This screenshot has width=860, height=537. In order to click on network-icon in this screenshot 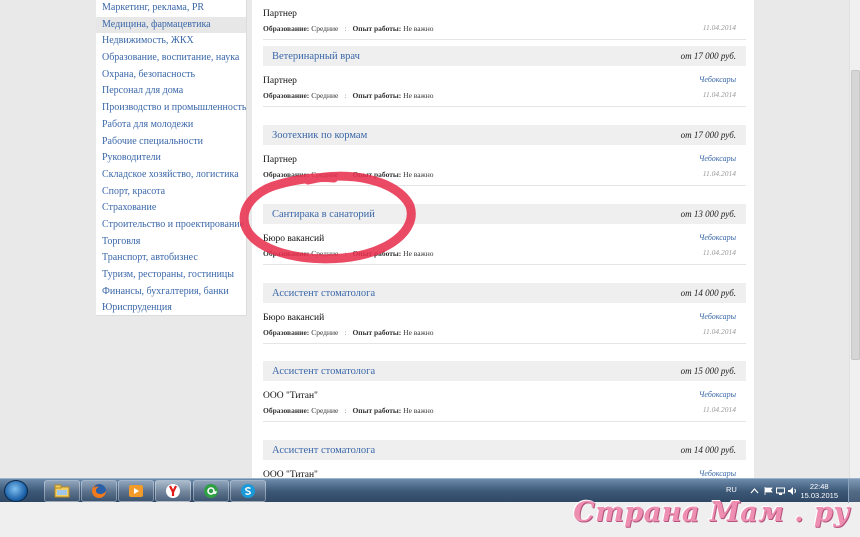, I will do `click(780, 491)`.